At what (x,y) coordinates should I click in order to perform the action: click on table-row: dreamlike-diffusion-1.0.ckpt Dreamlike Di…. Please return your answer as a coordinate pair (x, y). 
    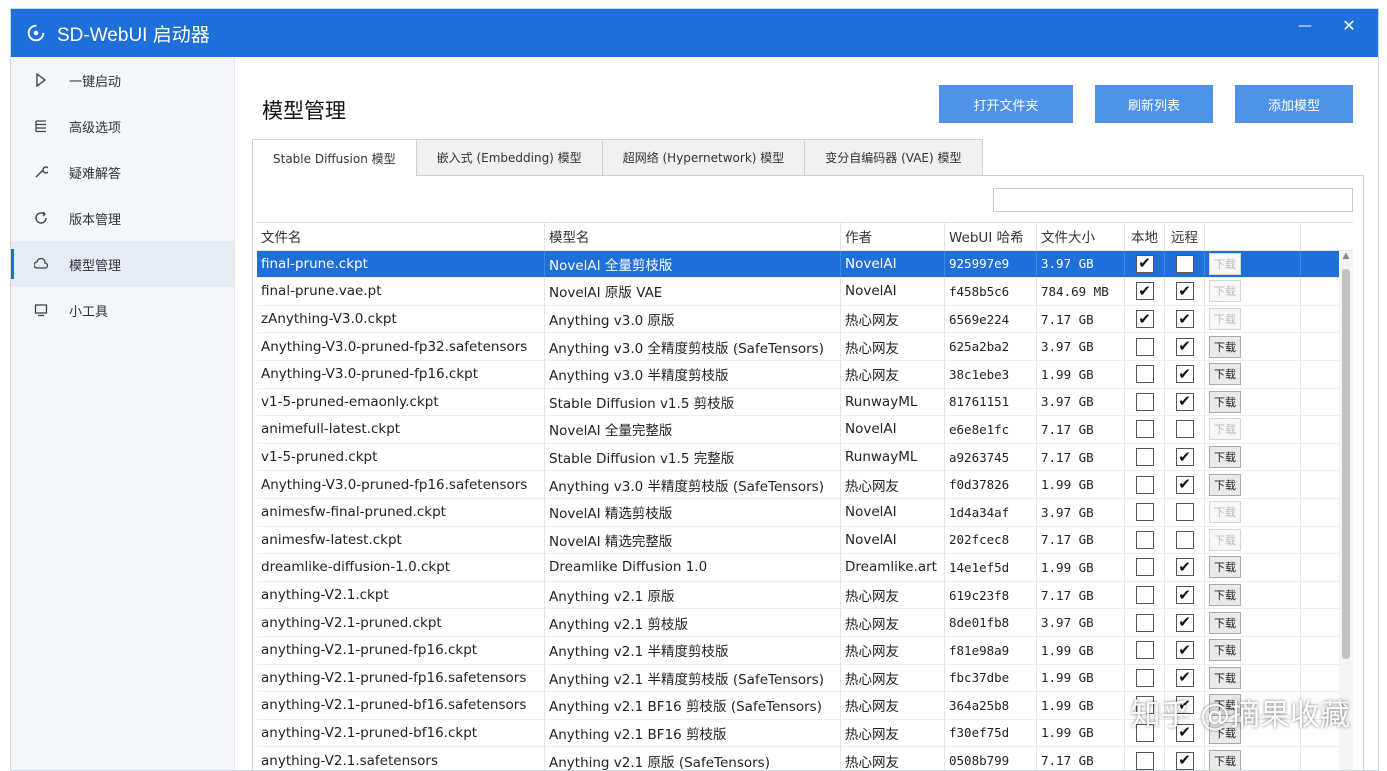
    Looking at the image, I should click on (805, 568).